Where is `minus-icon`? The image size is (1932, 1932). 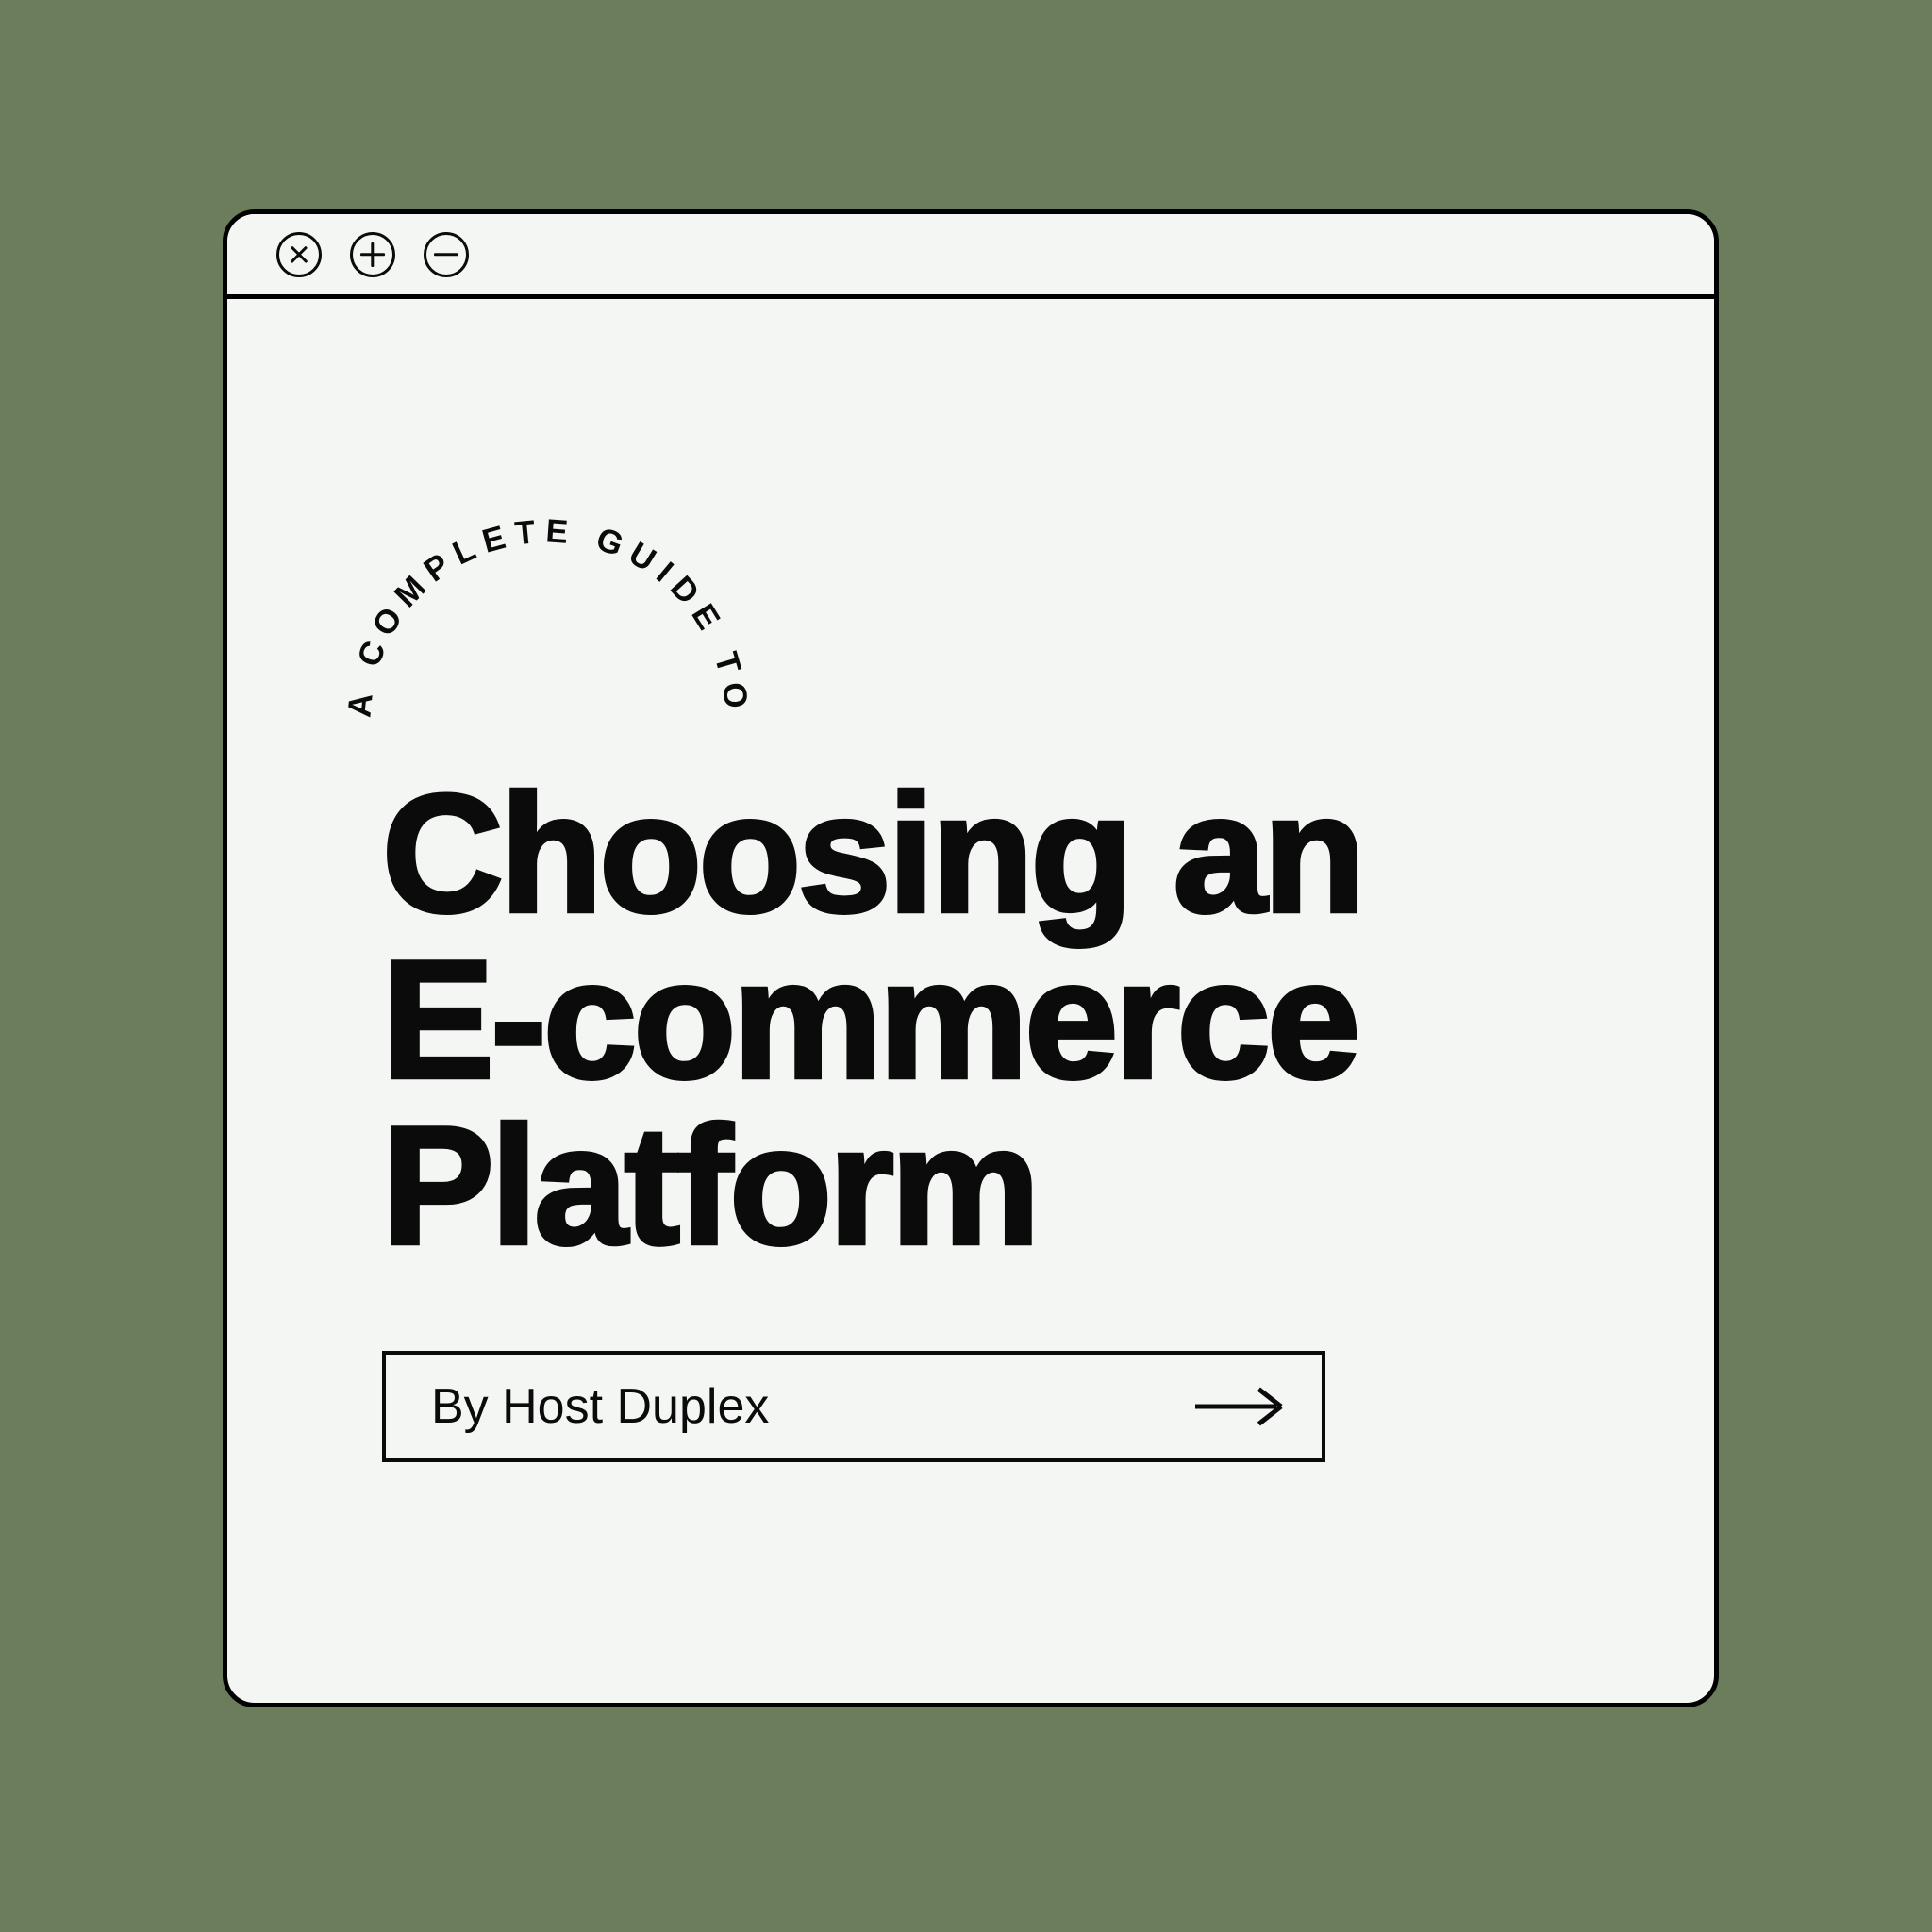
minus-icon is located at coordinates (447, 254).